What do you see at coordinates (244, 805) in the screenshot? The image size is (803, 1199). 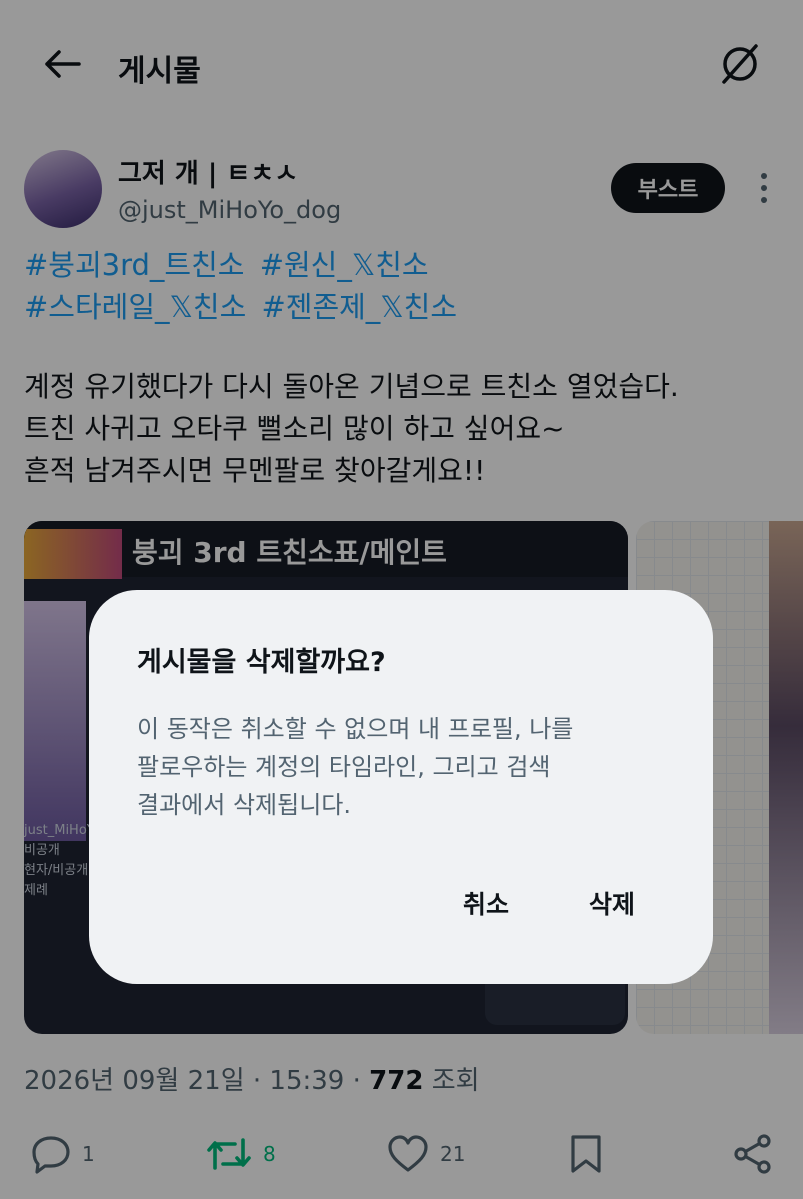 I see `dialog-message-line: 결과에서 삭제됩니다.` at bounding box center [244, 805].